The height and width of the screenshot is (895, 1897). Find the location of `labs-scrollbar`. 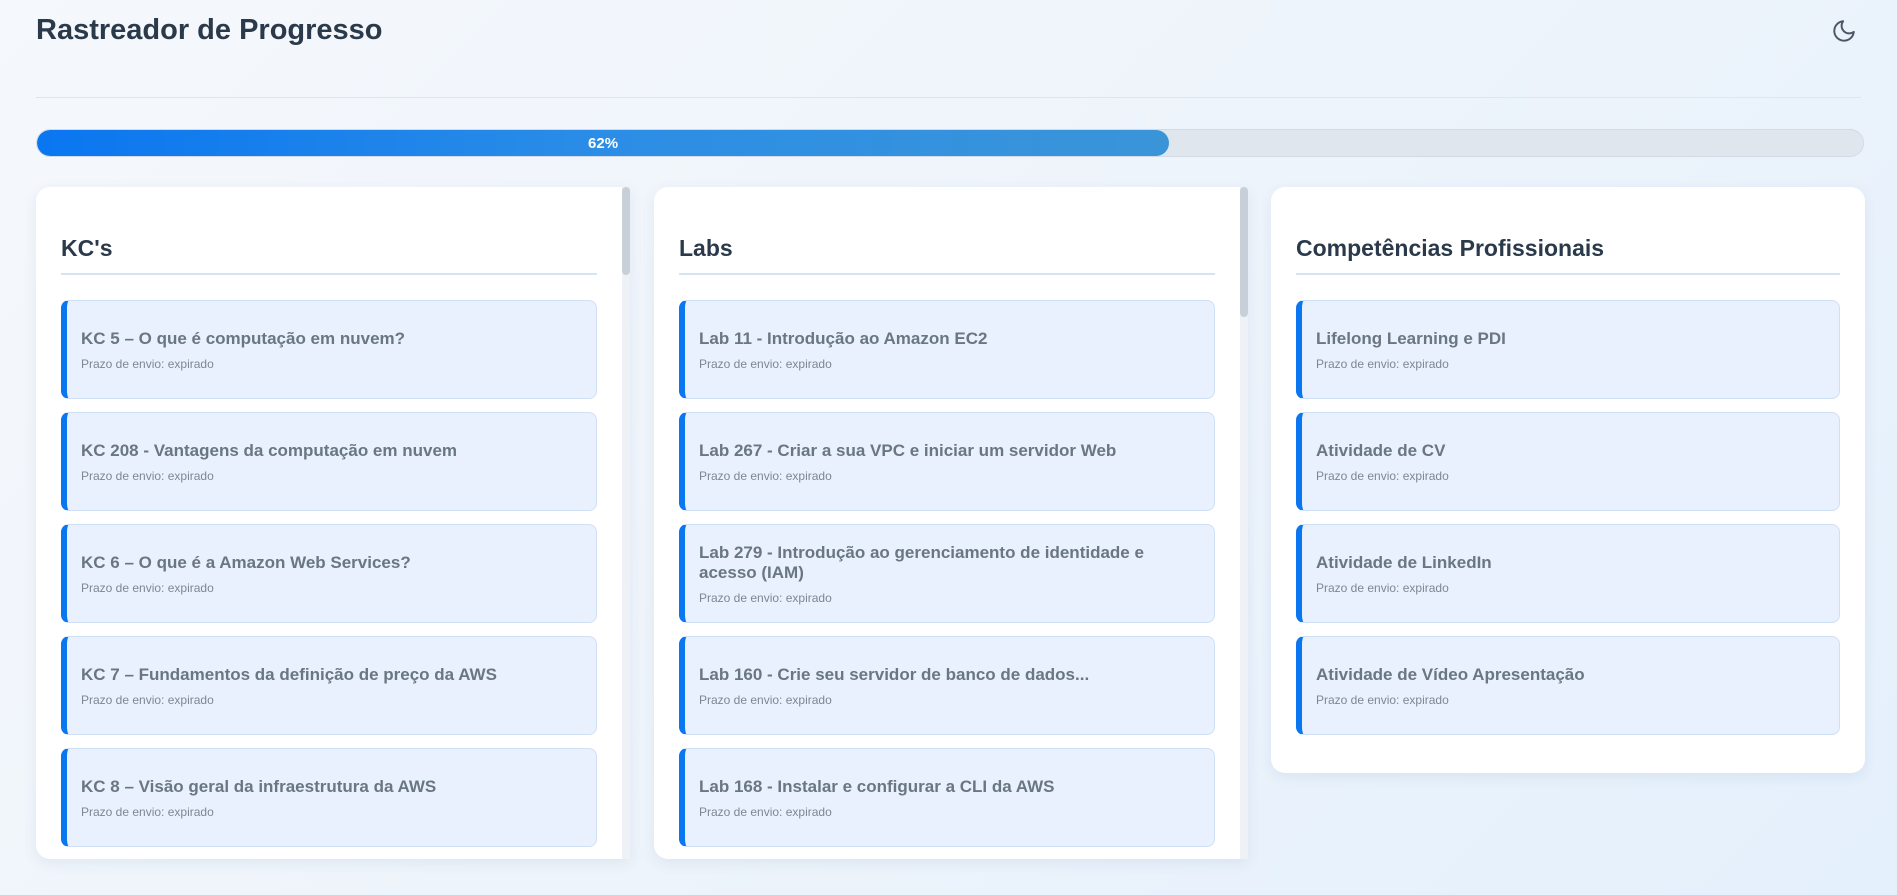

labs-scrollbar is located at coordinates (1244, 523).